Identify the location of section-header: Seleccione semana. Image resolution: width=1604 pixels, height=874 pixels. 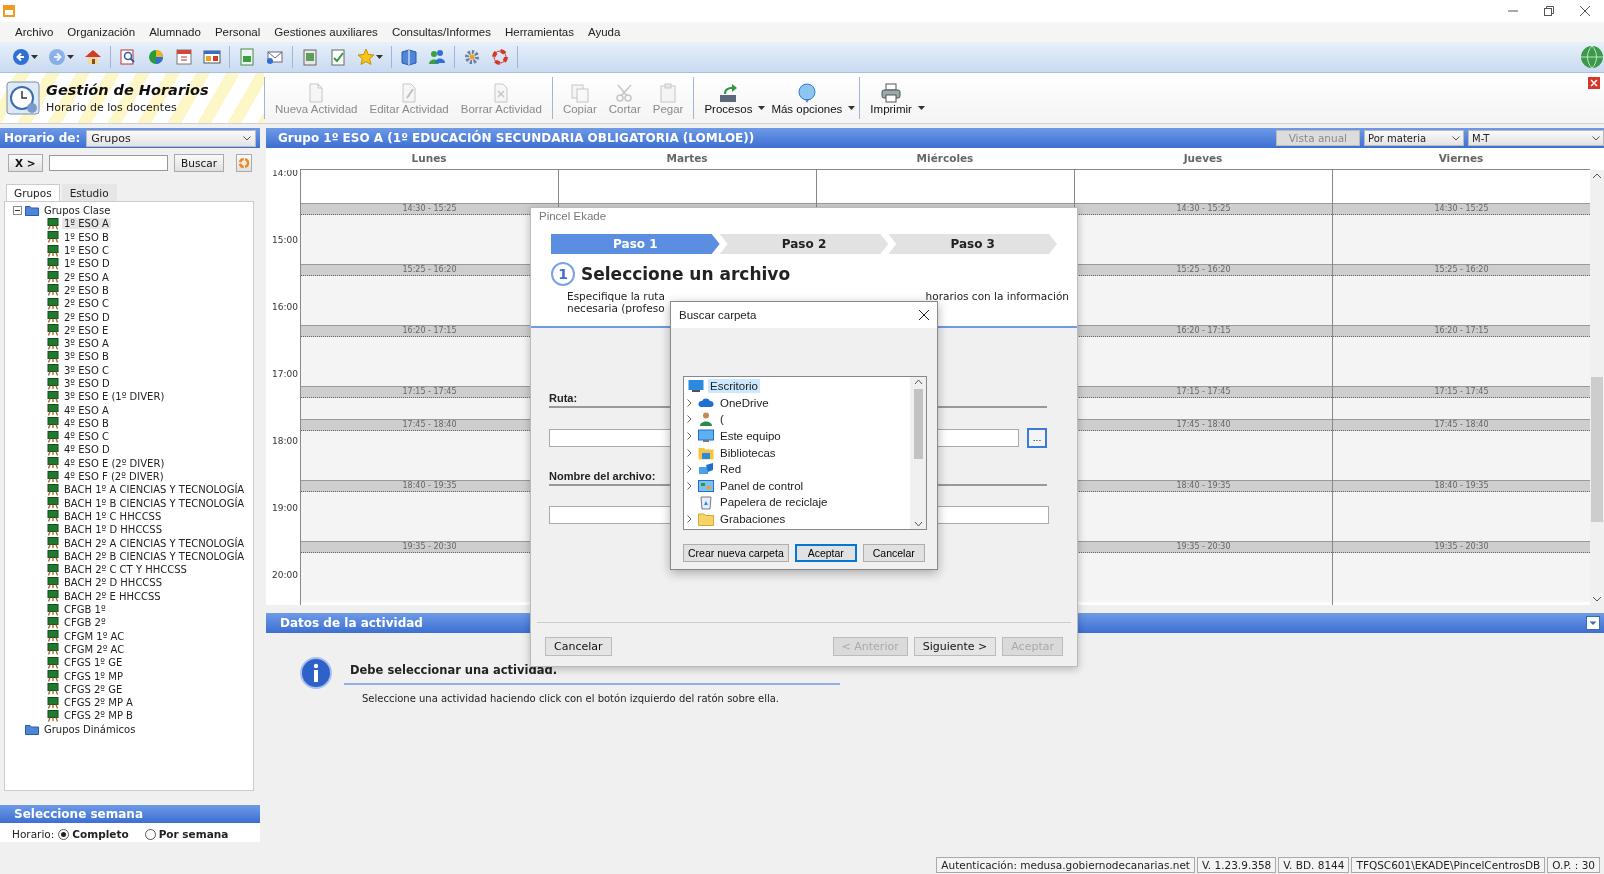
(130, 814).